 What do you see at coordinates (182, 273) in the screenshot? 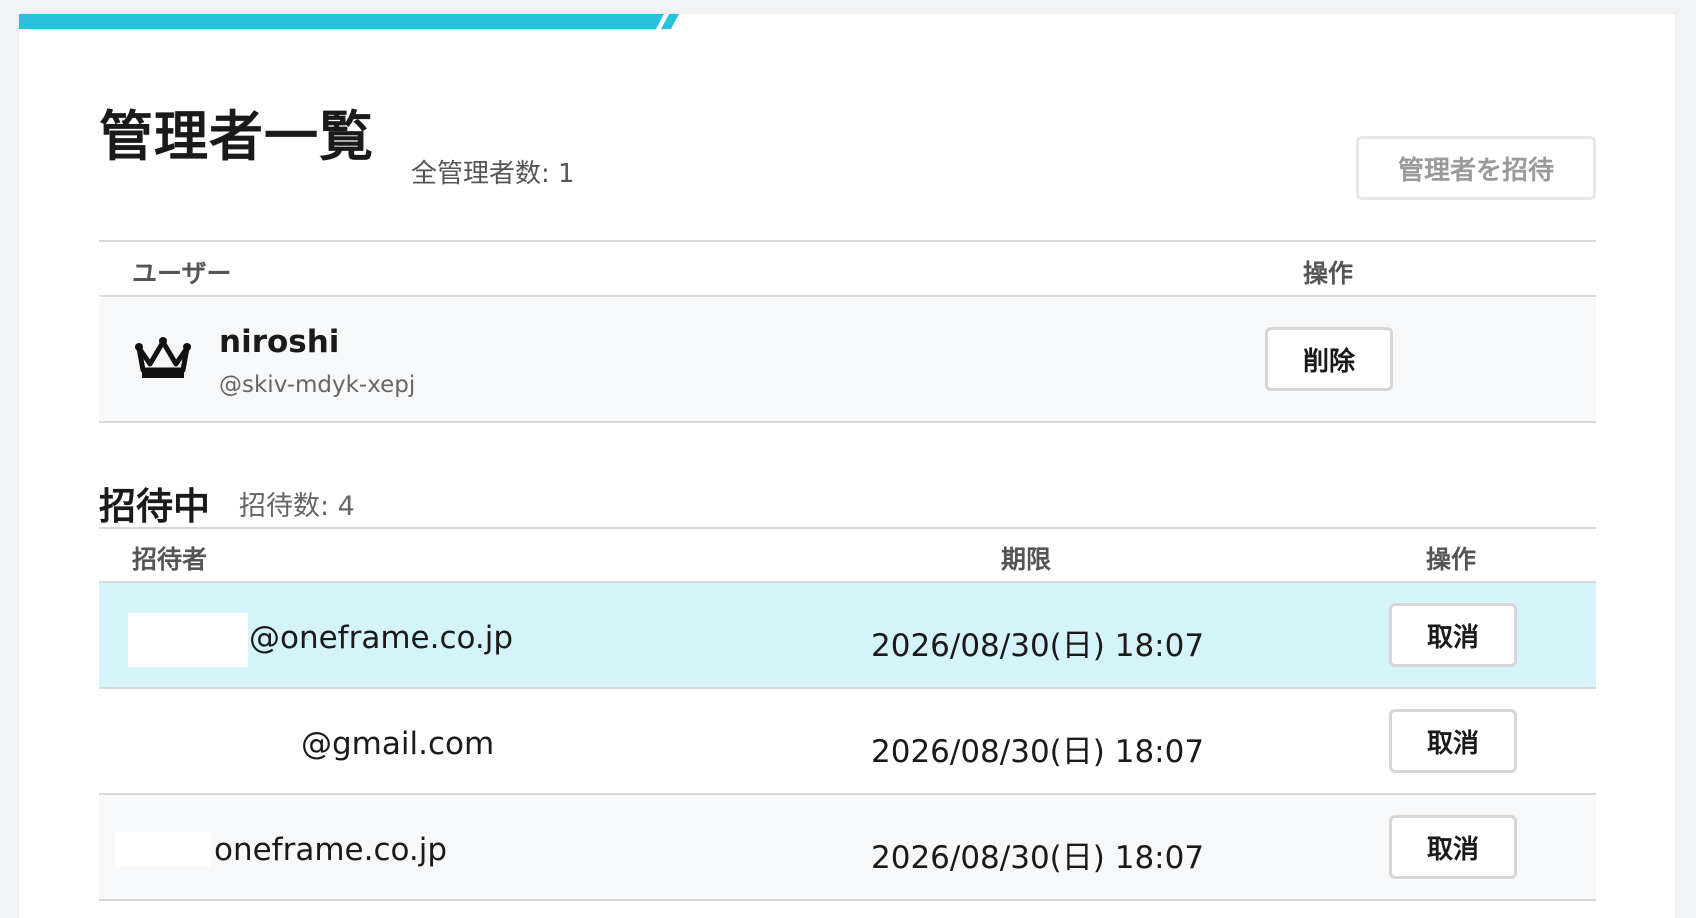
I see `column-header-user: ユーザー` at bounding box center [182, 273].